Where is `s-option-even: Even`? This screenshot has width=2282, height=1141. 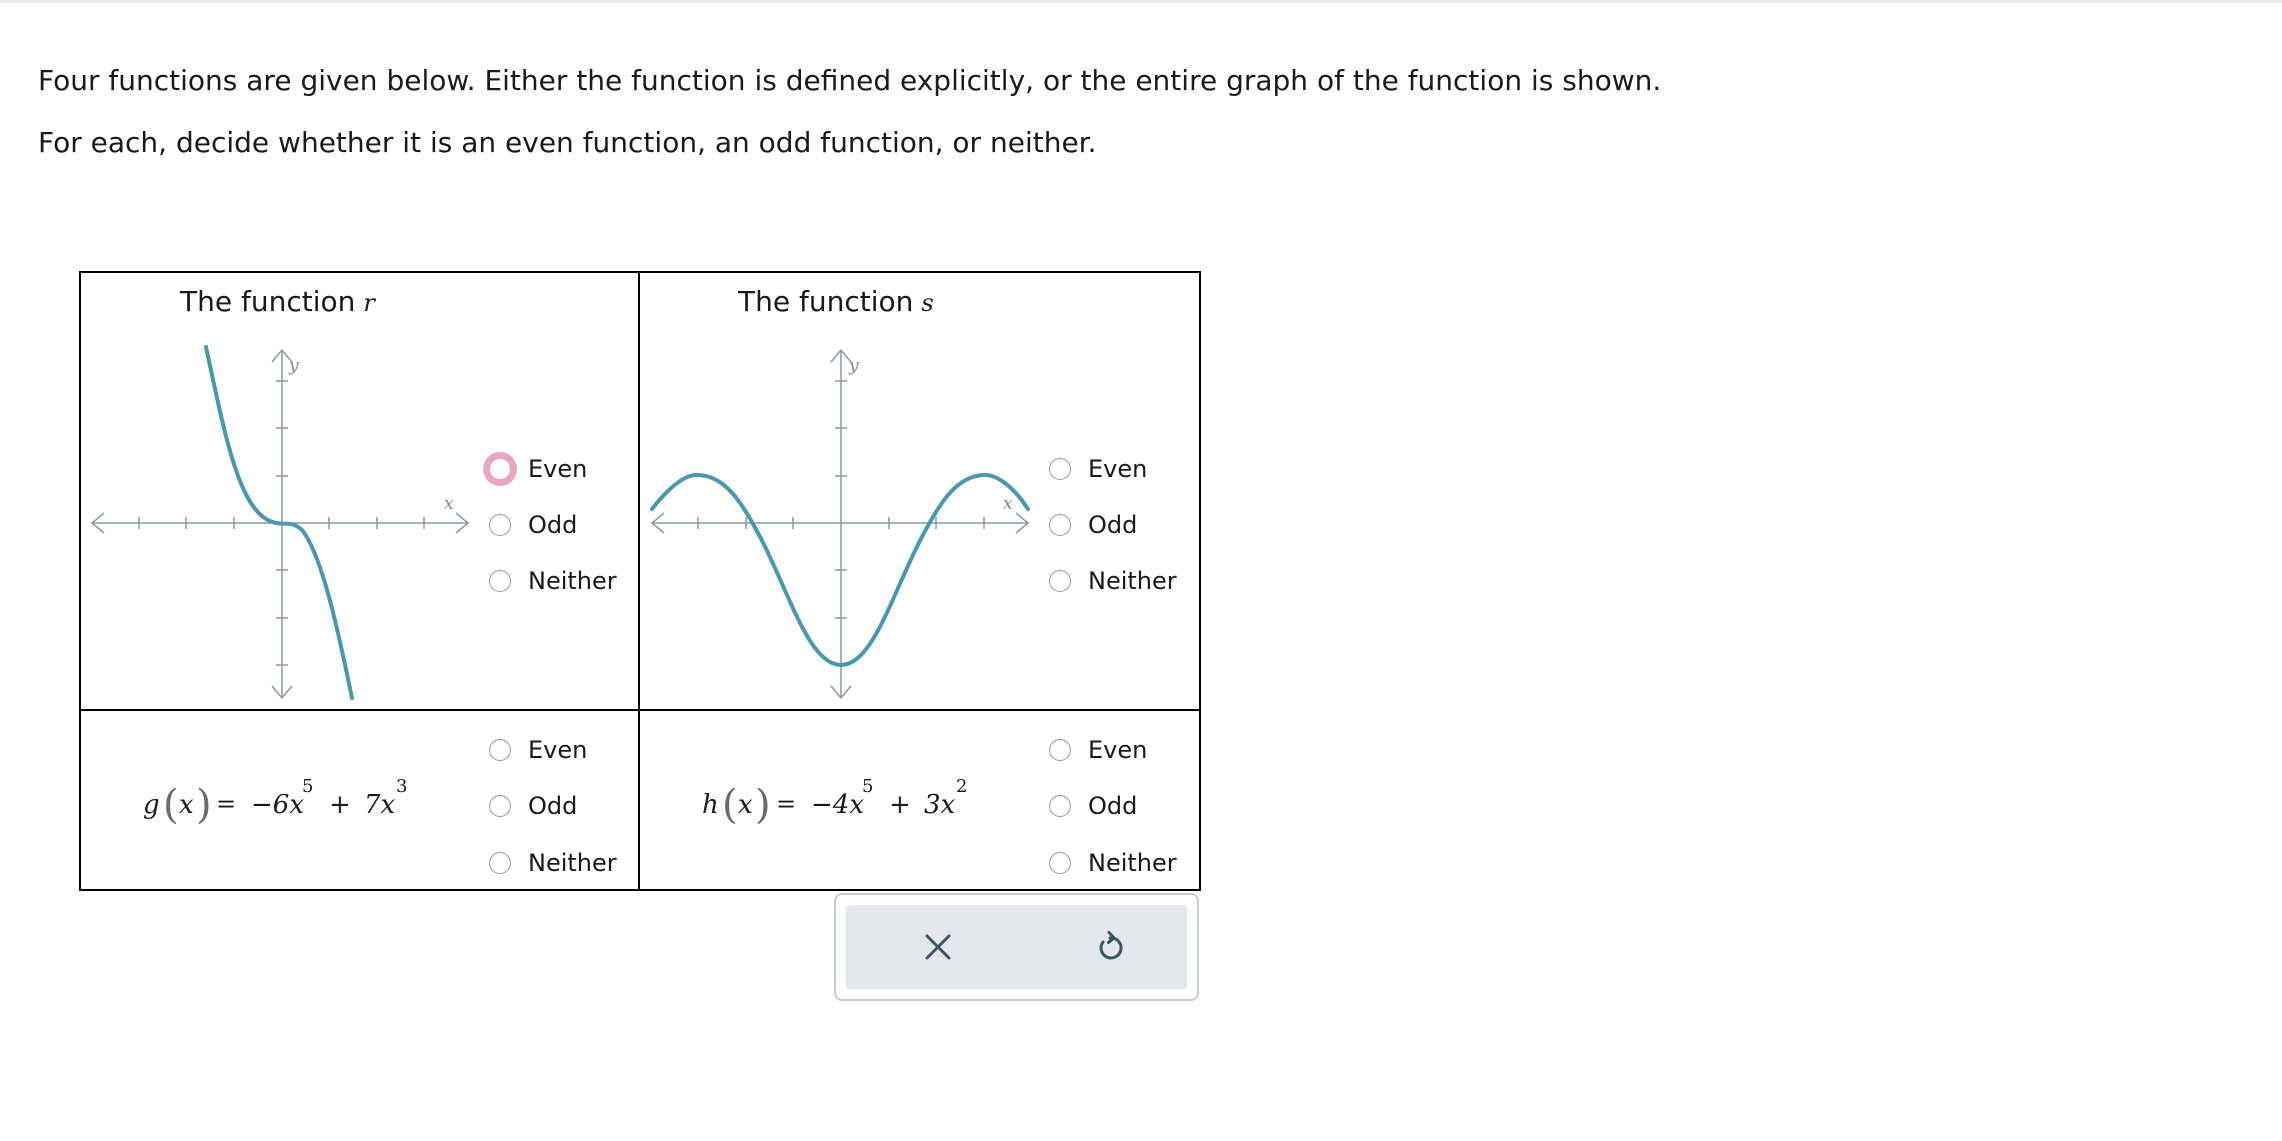
s-option-even: Even is located at coordinates (1098, 469).